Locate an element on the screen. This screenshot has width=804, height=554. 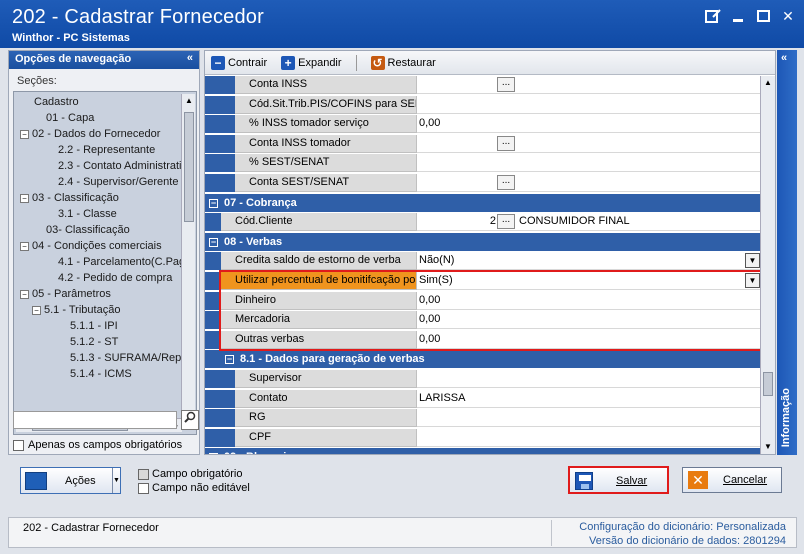
dict-config-label: Configuração do dicionário: is located at coordinates (646, 527).